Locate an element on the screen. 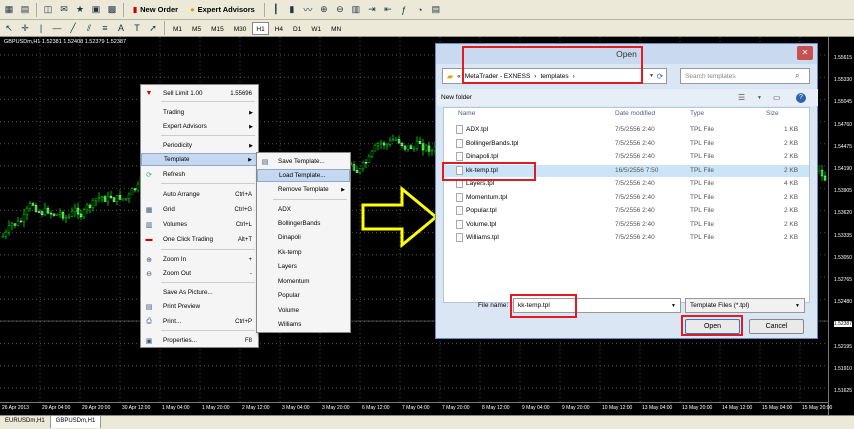  template-item: Dinapoli is located at coordinates (303, 237).